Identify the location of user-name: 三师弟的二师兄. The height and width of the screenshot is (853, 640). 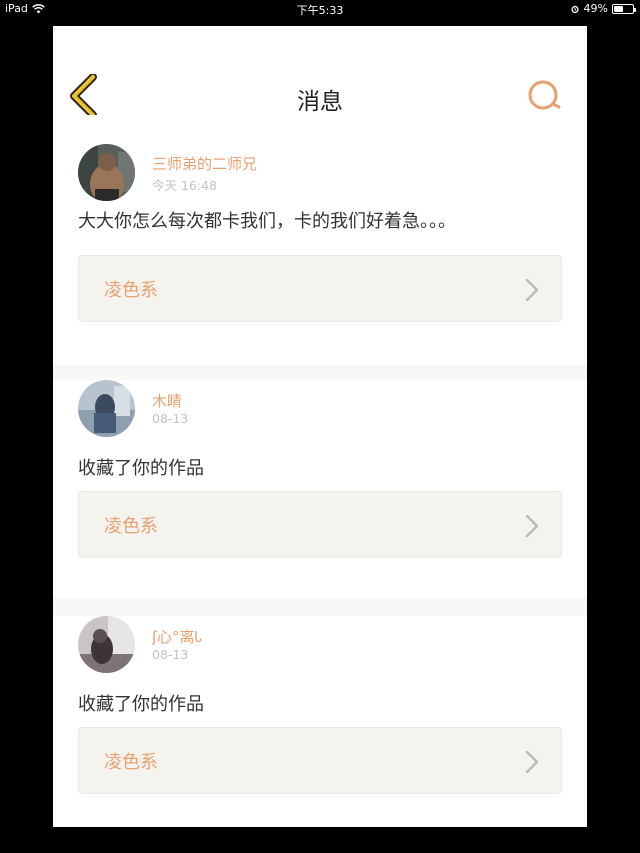
(204, 163).